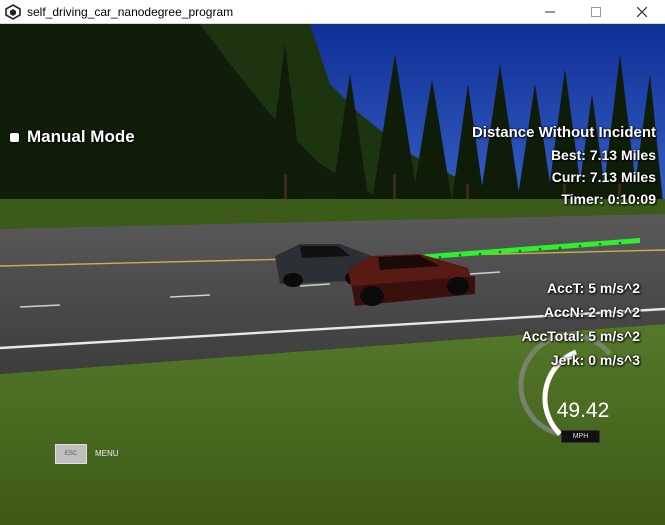 The image size is (665, 525). I want to click on best-distance: Best: 7.13 Miles, so click(603, 155).